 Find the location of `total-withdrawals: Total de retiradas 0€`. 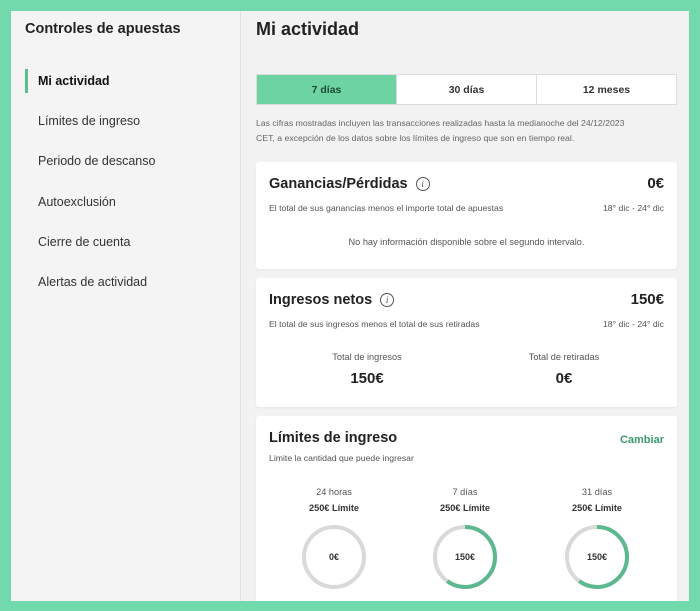

total-withdrawals: Total de retiradas 0€ is located at coordinates (564, 369).